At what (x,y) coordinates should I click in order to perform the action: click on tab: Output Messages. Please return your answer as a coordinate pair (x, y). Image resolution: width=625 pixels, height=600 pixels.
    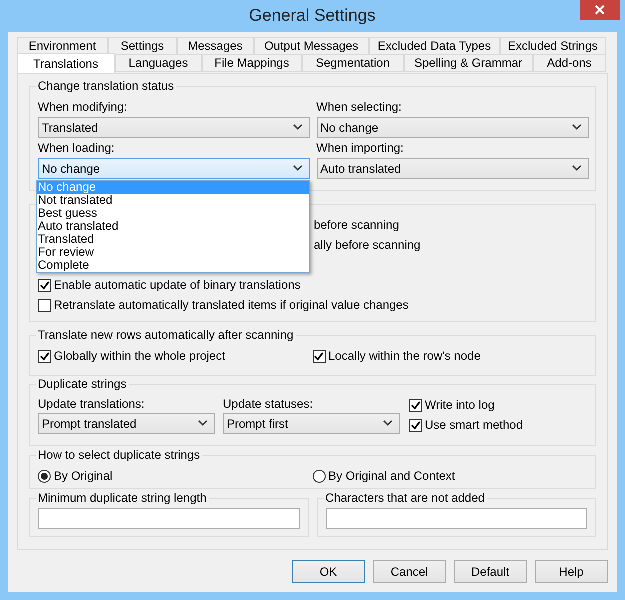
    Looking at the image, I should click on (311, 46).